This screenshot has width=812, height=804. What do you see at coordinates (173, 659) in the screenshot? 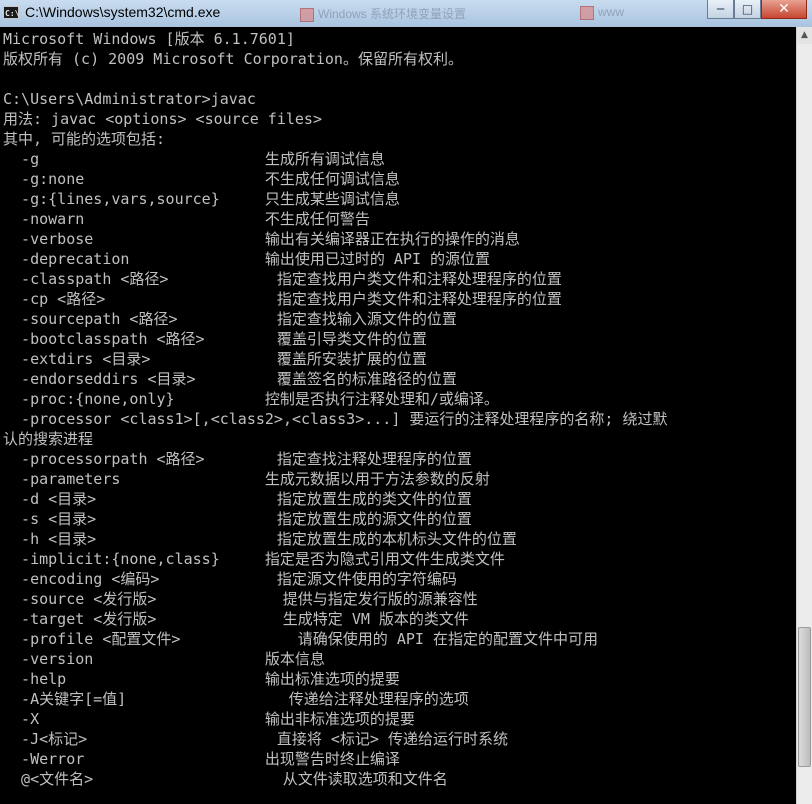
I see `console-line: -version 版本信息` at bounding box center [173, 659].